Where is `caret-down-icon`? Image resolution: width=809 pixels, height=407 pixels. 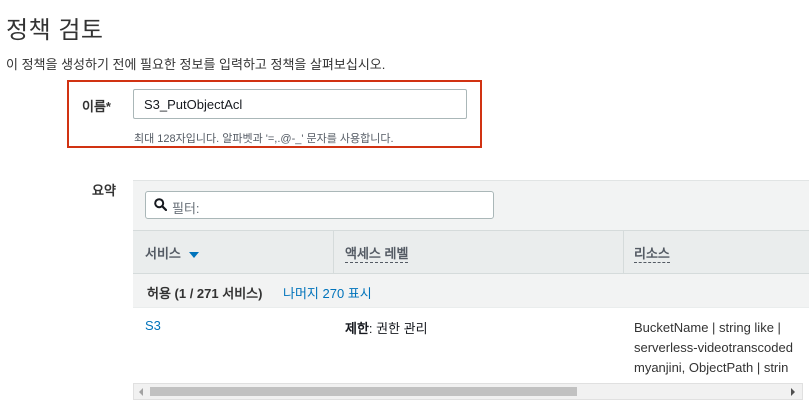
caret-down-icon is located at coordinates (193, 254).